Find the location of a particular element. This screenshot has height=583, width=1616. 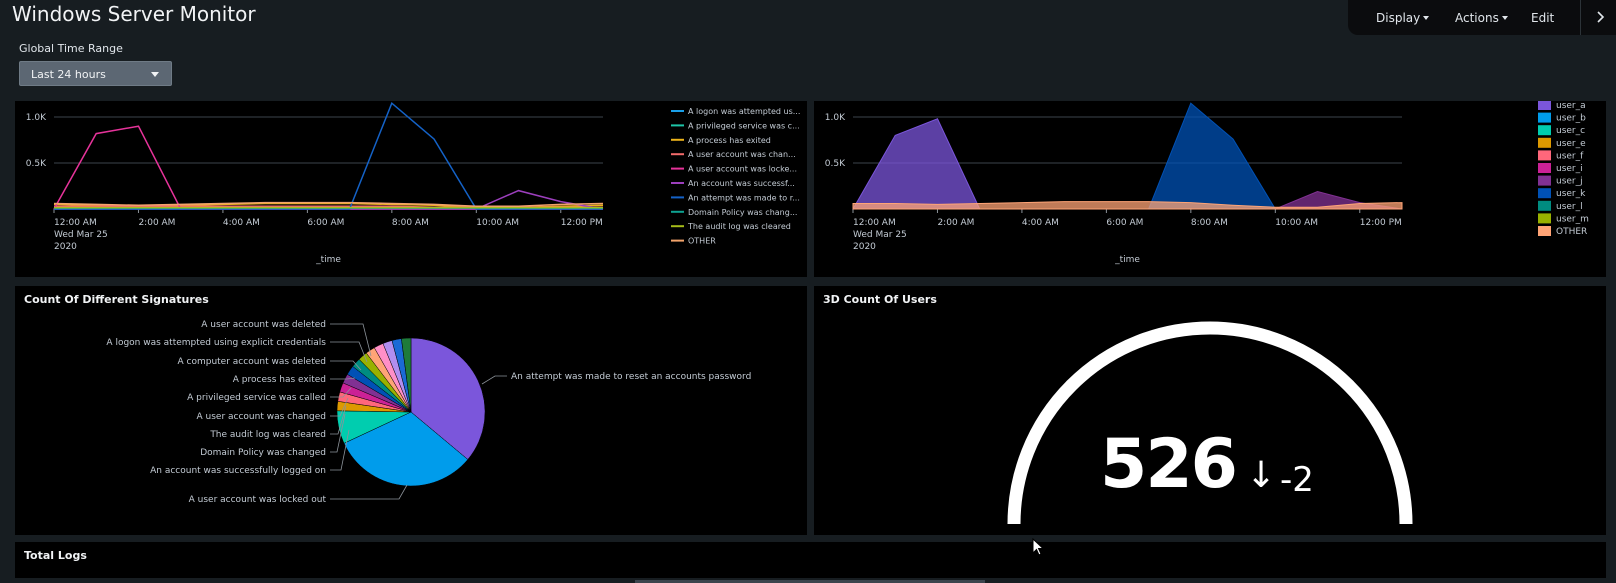

pie-label: A user account was deleted is located at coordinates (263, 325).